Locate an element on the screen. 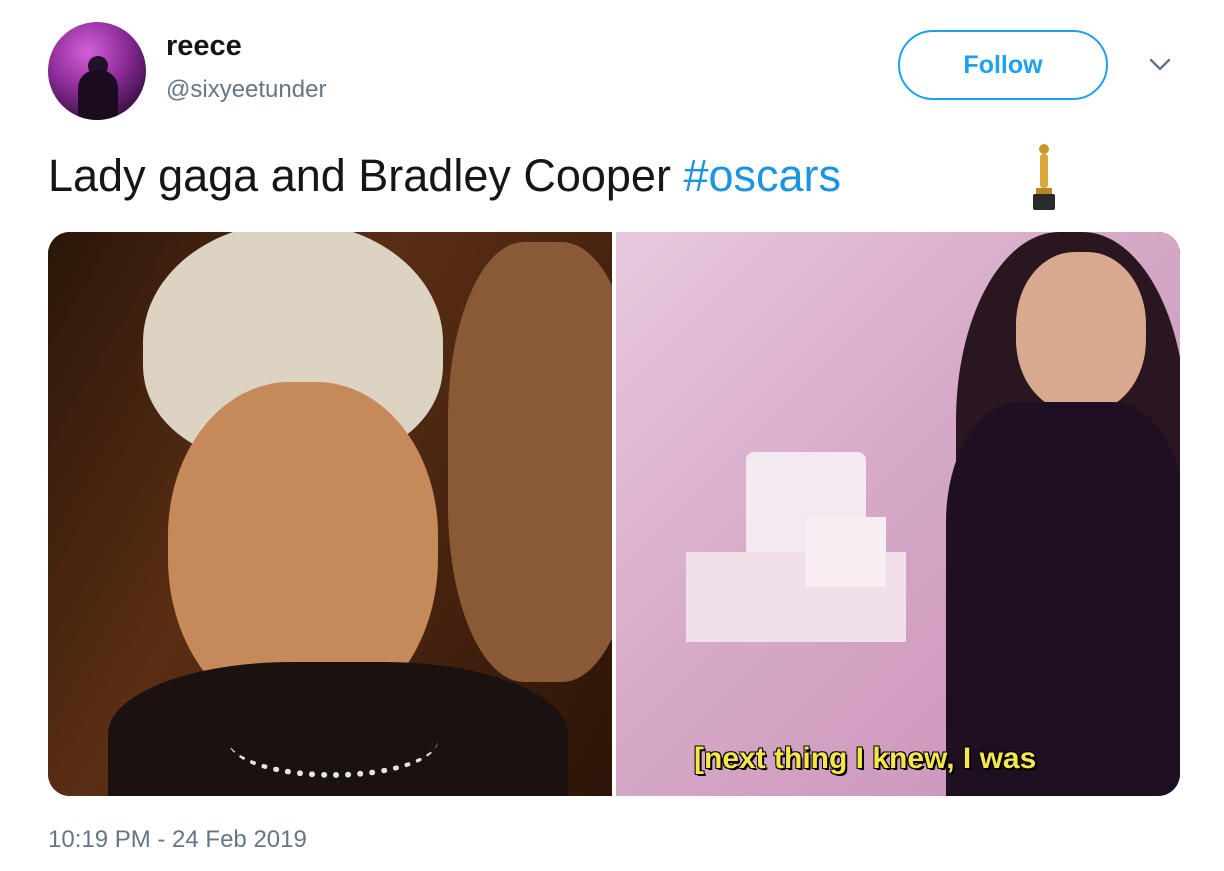  user-handle: @sixyeetunder is located at coordinates (246, 90).